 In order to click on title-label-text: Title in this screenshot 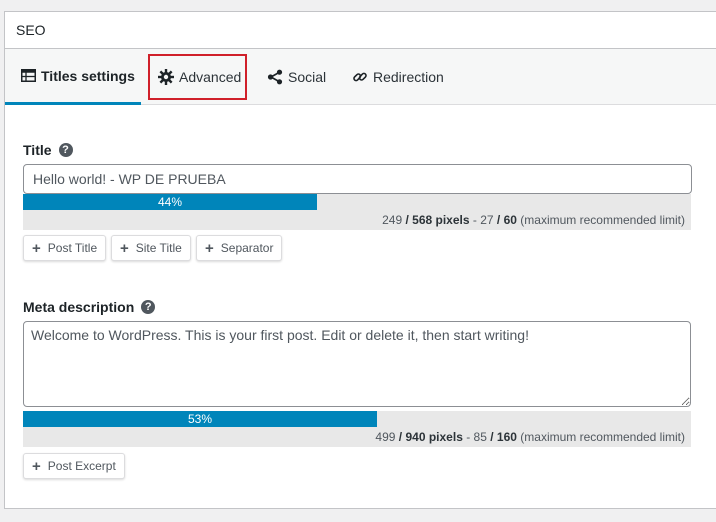, I will do `click(37, 150)`.